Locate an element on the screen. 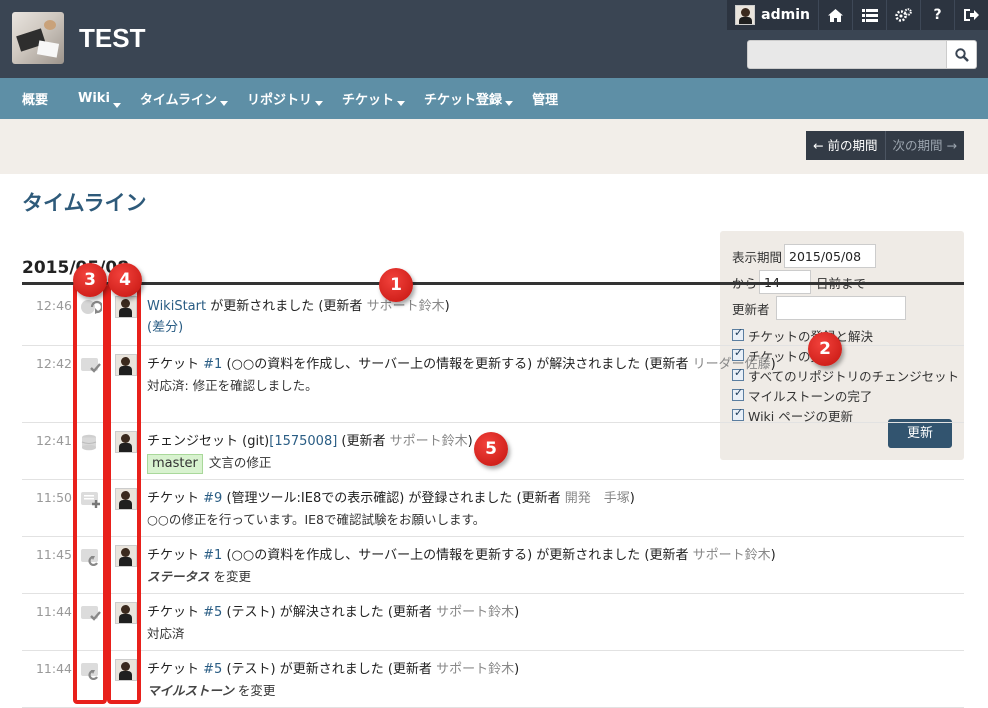 This screenshot has height=708, width=988. annotation-badge-1: 1 is located at coordinates (396, 285).